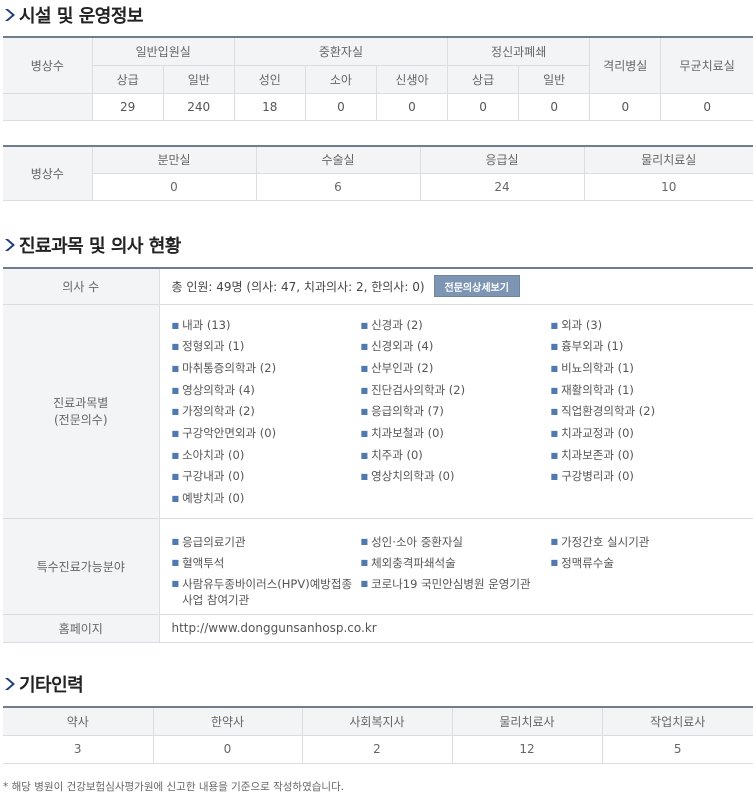 This screenshot has height=799, width=756. I want to click on header-icu: 중환자실, so click(341, 51).